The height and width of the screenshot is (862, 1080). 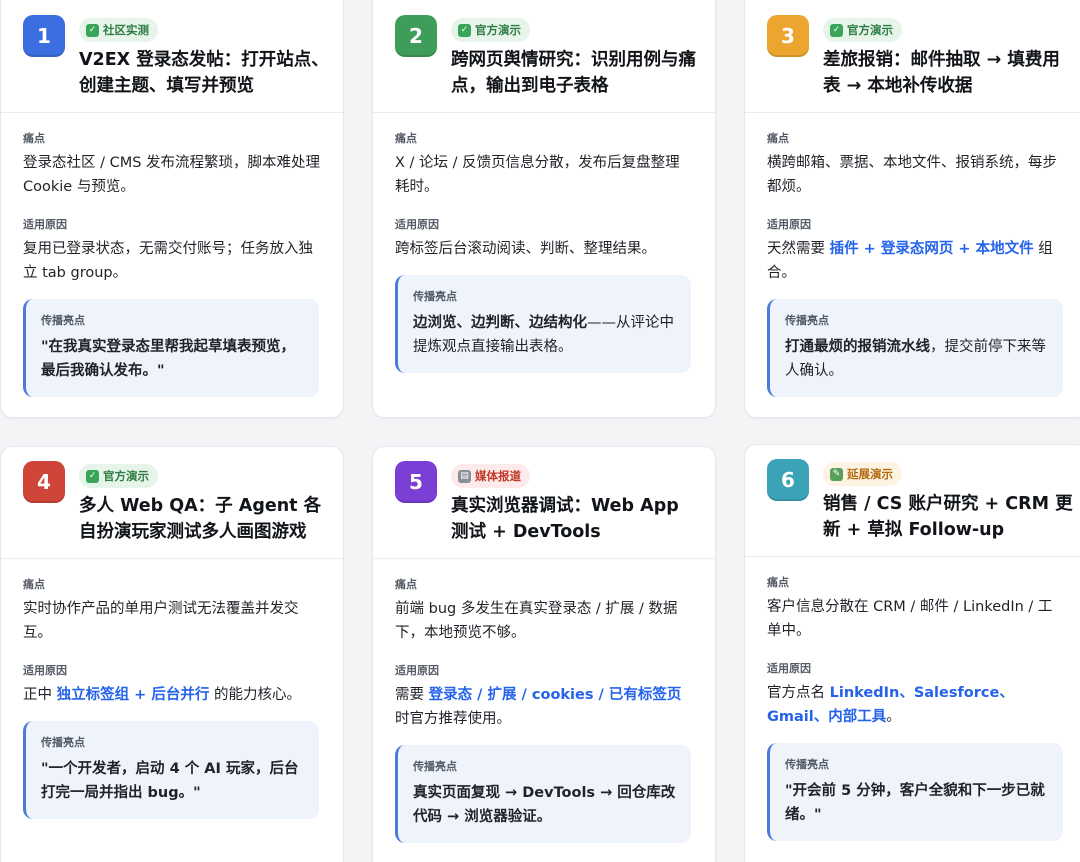 I want to click on pain-text: 实时协作产品的单用户测试无法覆盖并发交互。, so click(x=161, y=621).